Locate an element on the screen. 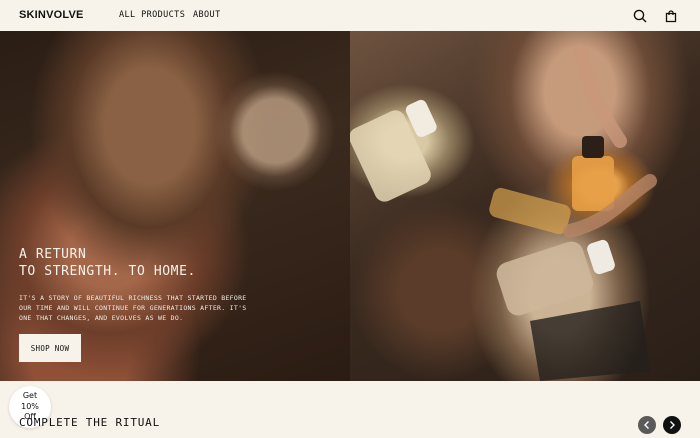 The height and width of the screenshot is (438, 700). hero-heading-line-1: A RETURN is located at coordinates (53, 254).